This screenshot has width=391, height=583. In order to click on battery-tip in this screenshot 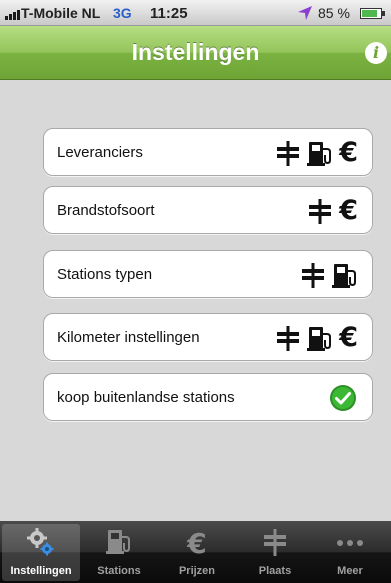, I will do `click(383, 13)`.